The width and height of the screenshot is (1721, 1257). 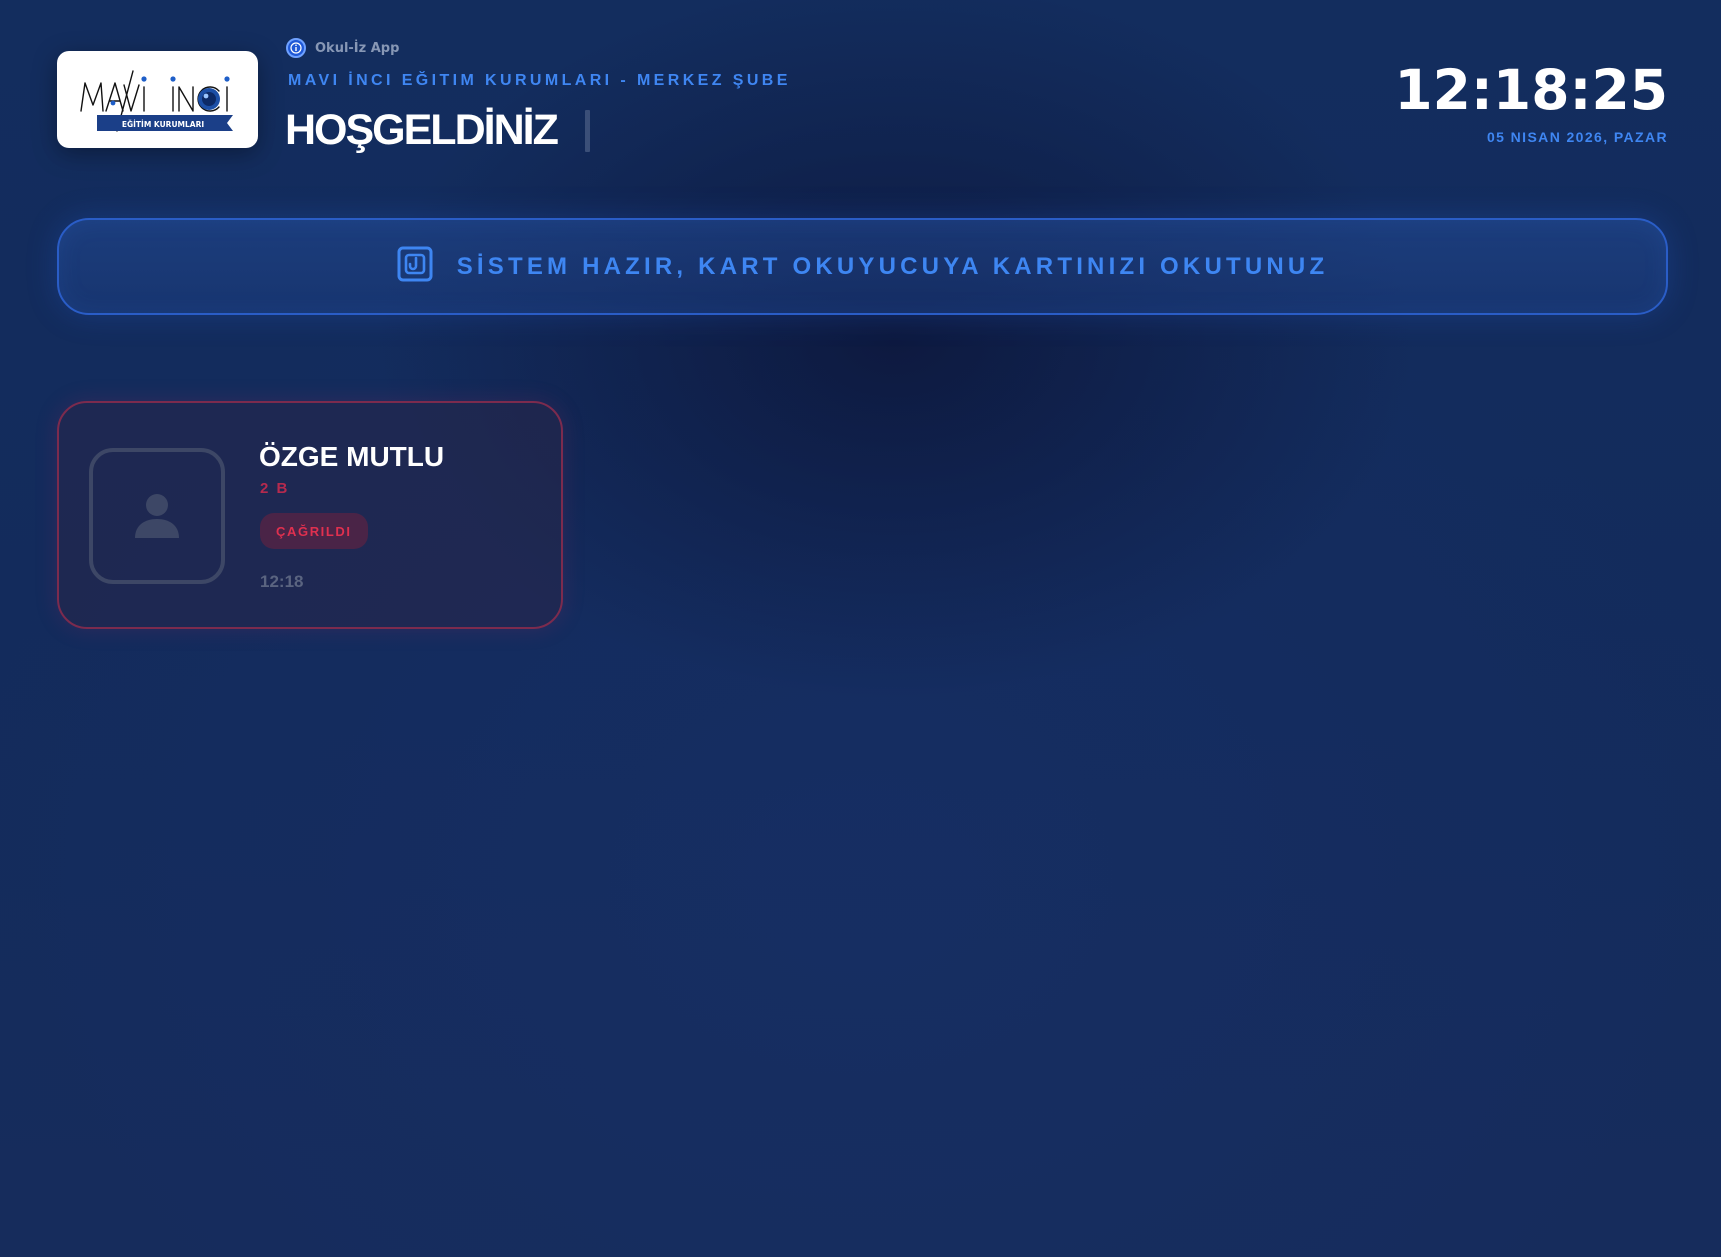 I want to click on welcome-title: HOŞGELDİNİZ, so click(x=422, y=130).